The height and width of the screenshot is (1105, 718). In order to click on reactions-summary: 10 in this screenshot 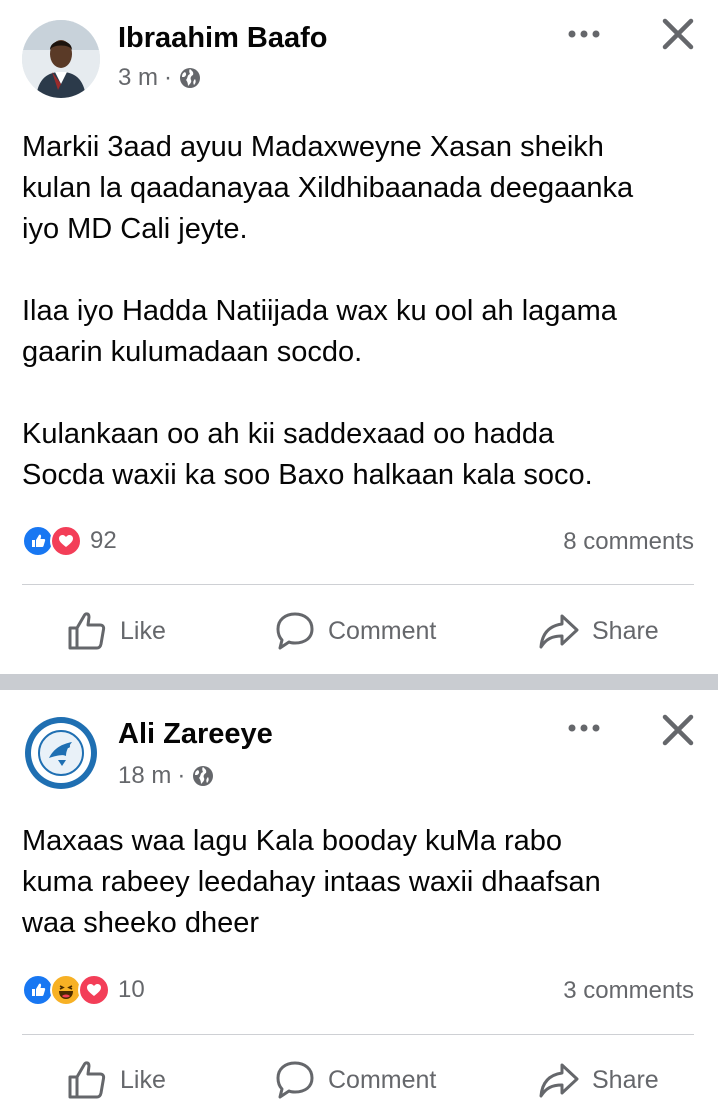, I will do `click(83, 990)`.